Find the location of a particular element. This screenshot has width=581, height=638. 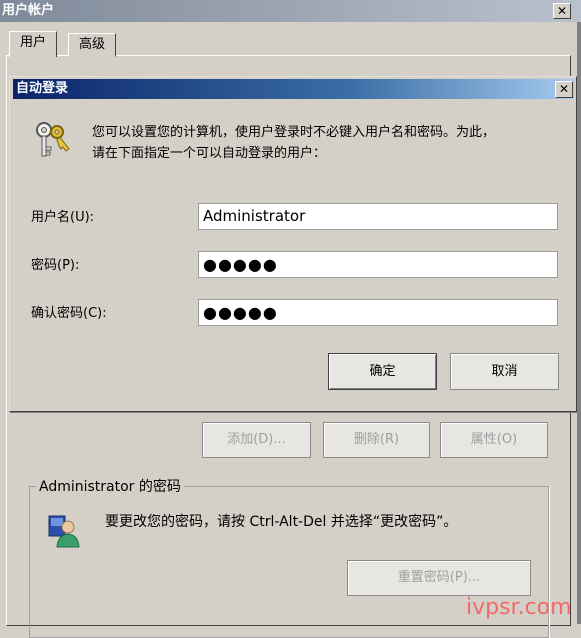

dialog-close-button: ✕ is located at coordinates (564, 89).